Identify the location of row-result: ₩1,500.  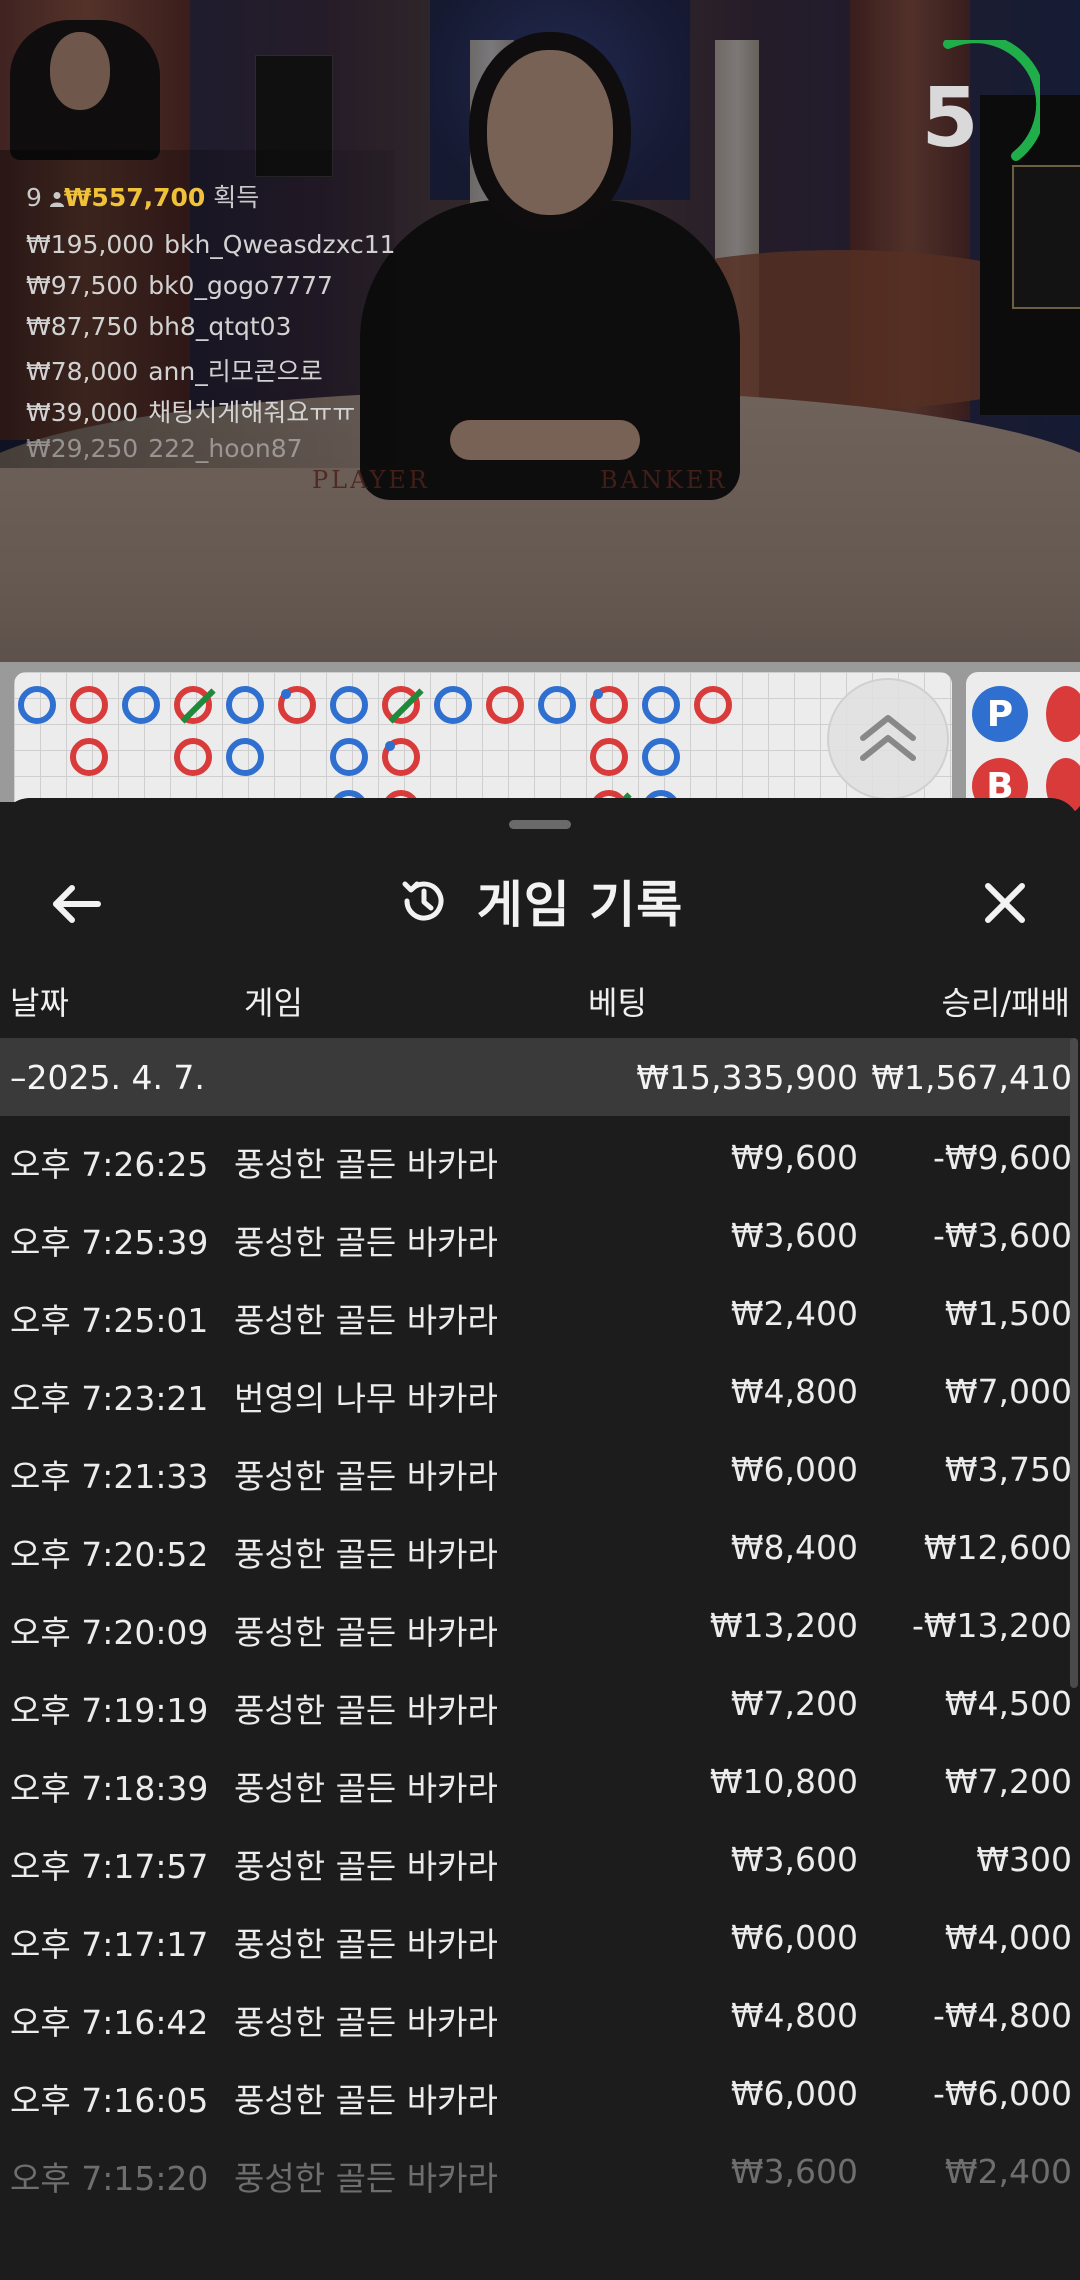
(1008, 1313).